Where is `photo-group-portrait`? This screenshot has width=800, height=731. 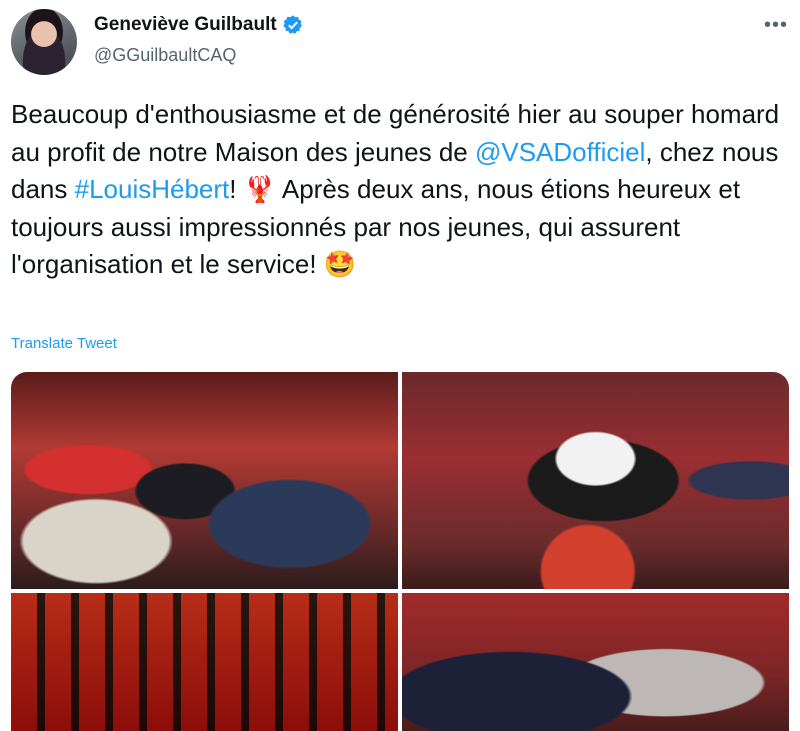 photo-group-portrait is located at coordinates (204, 480).